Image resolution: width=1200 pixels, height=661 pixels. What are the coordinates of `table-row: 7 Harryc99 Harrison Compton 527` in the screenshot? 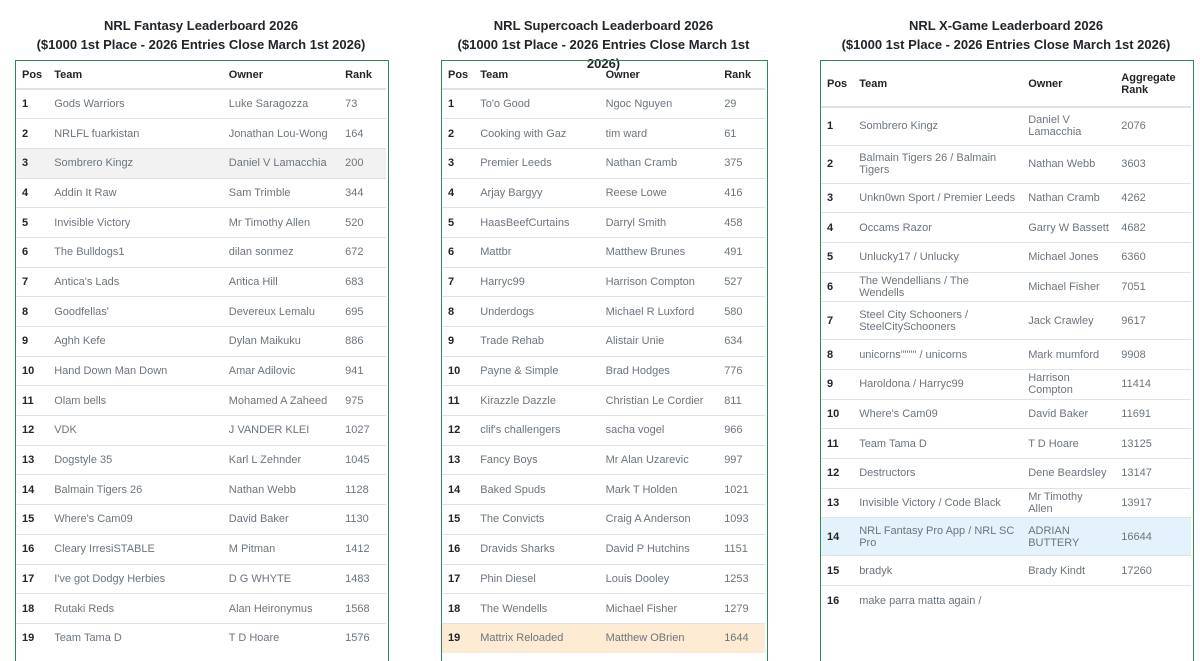 It's located at (603, 281).